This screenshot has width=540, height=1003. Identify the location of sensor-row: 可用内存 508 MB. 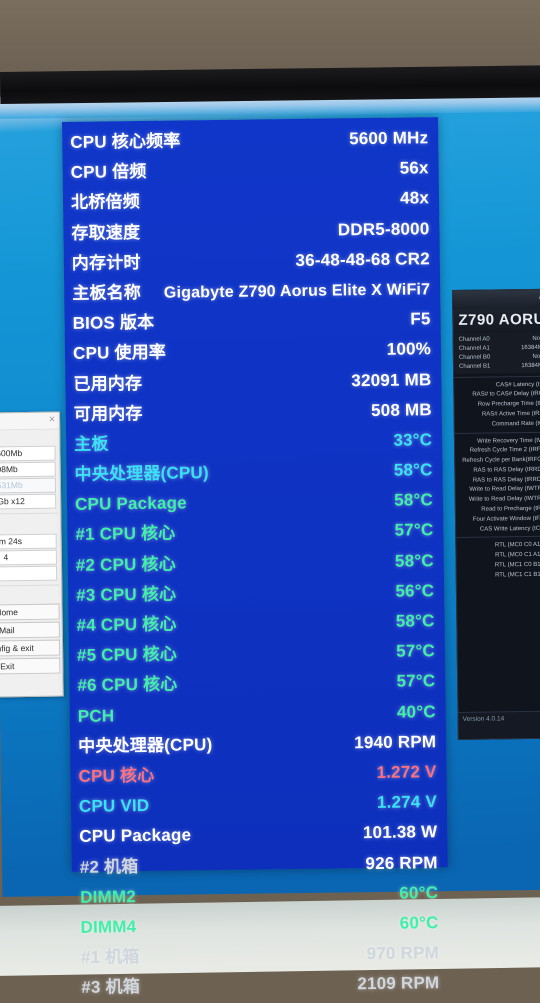
(253, 412).